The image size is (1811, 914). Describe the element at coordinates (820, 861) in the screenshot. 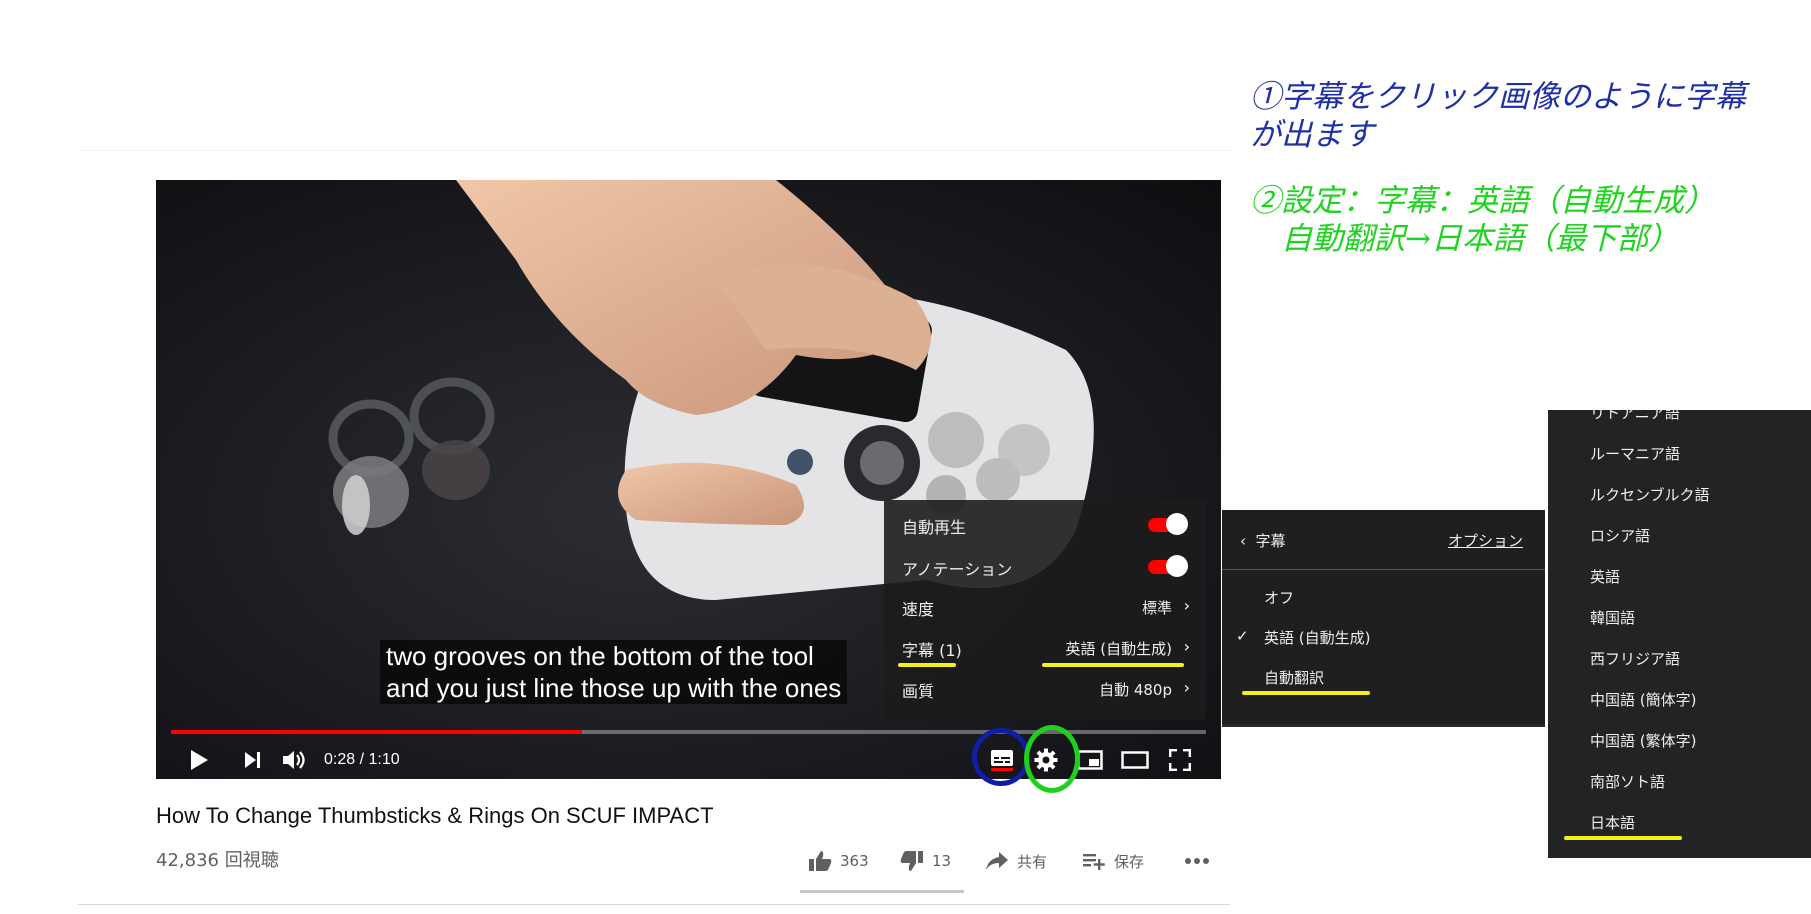

I see `thumbs-up-icon` at that location.